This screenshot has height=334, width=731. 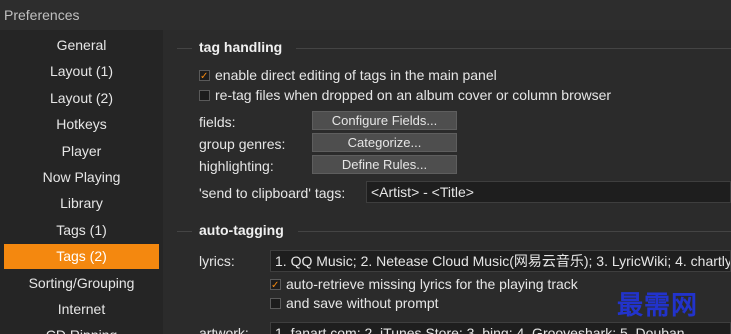 What do you see at coordinates (81, 177) in the screenshot?
I see `sidebar-item-now-playing: Now Playing` at bounding box center [81, 177].